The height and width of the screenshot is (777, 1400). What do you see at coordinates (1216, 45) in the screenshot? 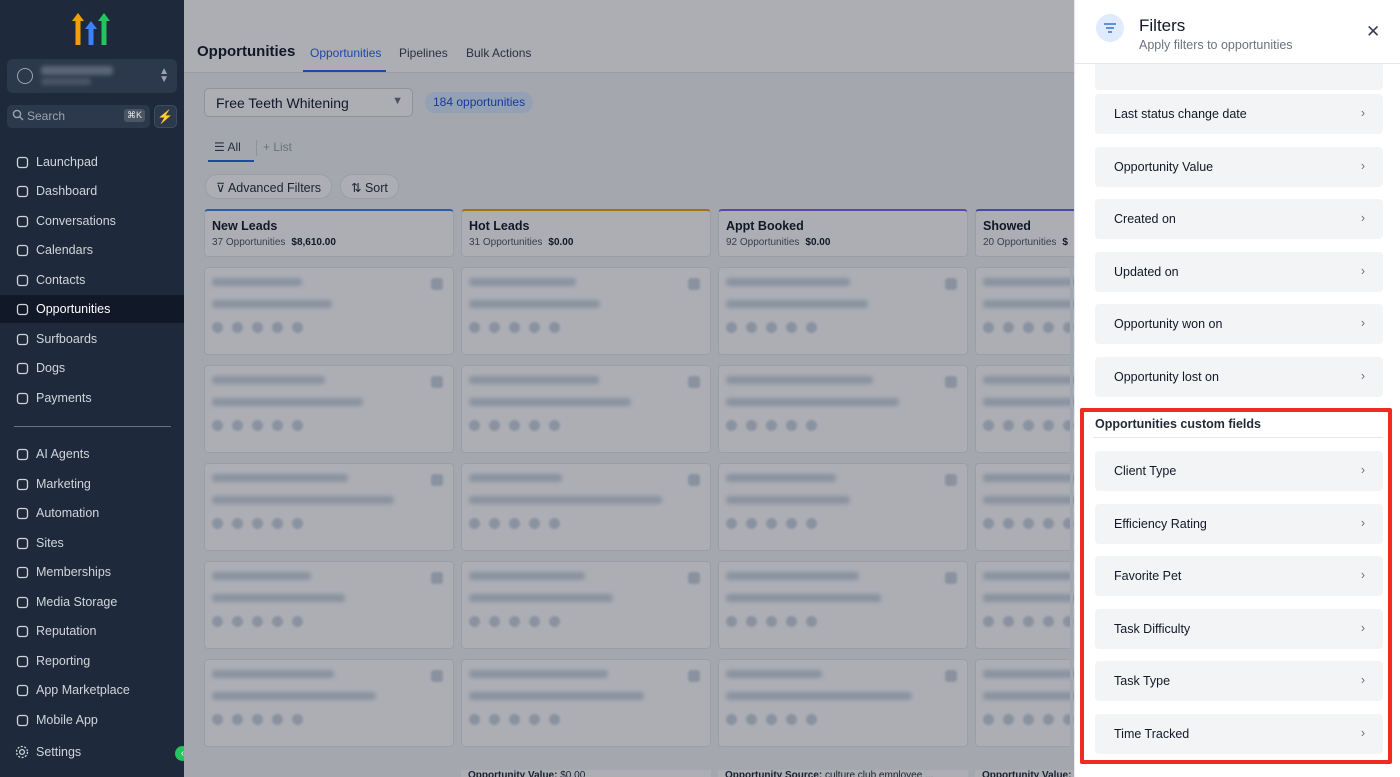
I see `filters-panel-subtitle: Apply filters to opportunities` at bounding box center [1216, 45].